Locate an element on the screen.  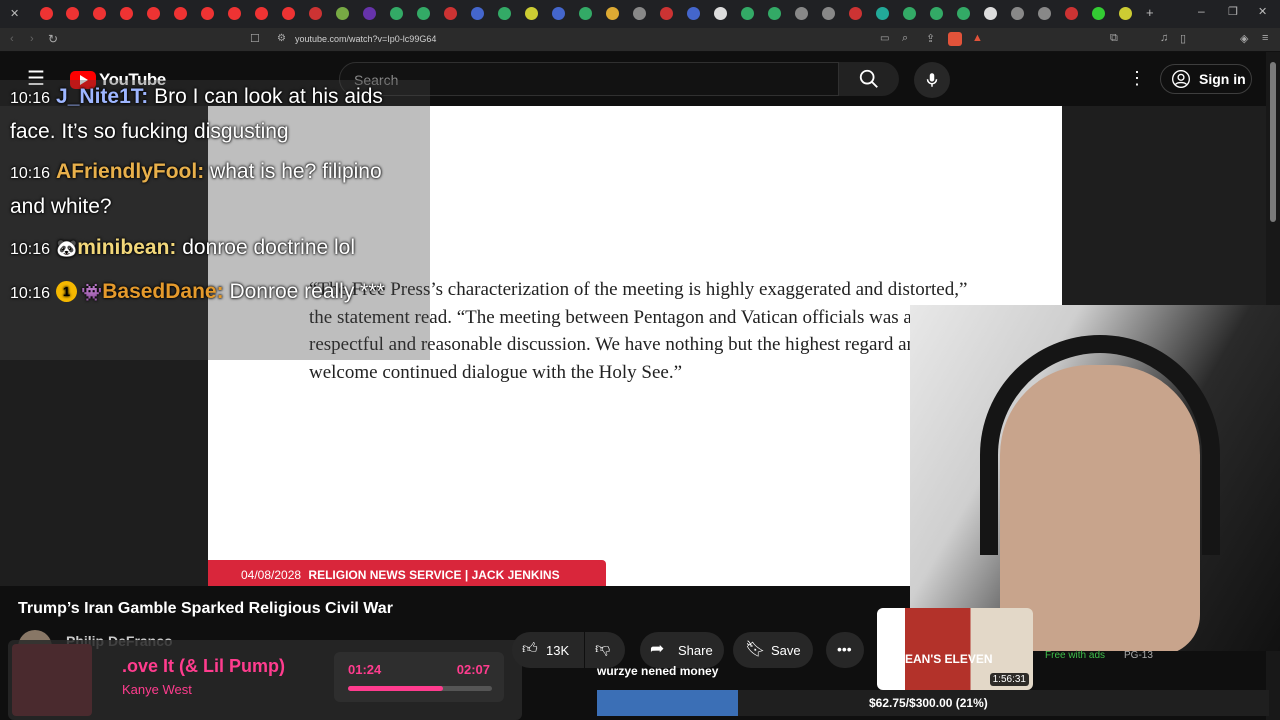
more-actions-button: ••• is located at coordinates (845, 650).